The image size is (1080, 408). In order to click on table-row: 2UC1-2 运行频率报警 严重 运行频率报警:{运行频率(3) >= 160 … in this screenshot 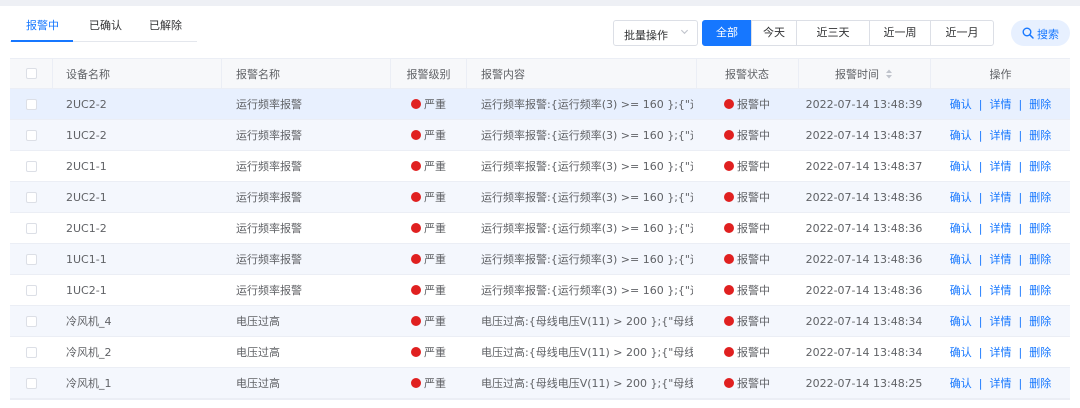, I will do `click(540, 228)`.